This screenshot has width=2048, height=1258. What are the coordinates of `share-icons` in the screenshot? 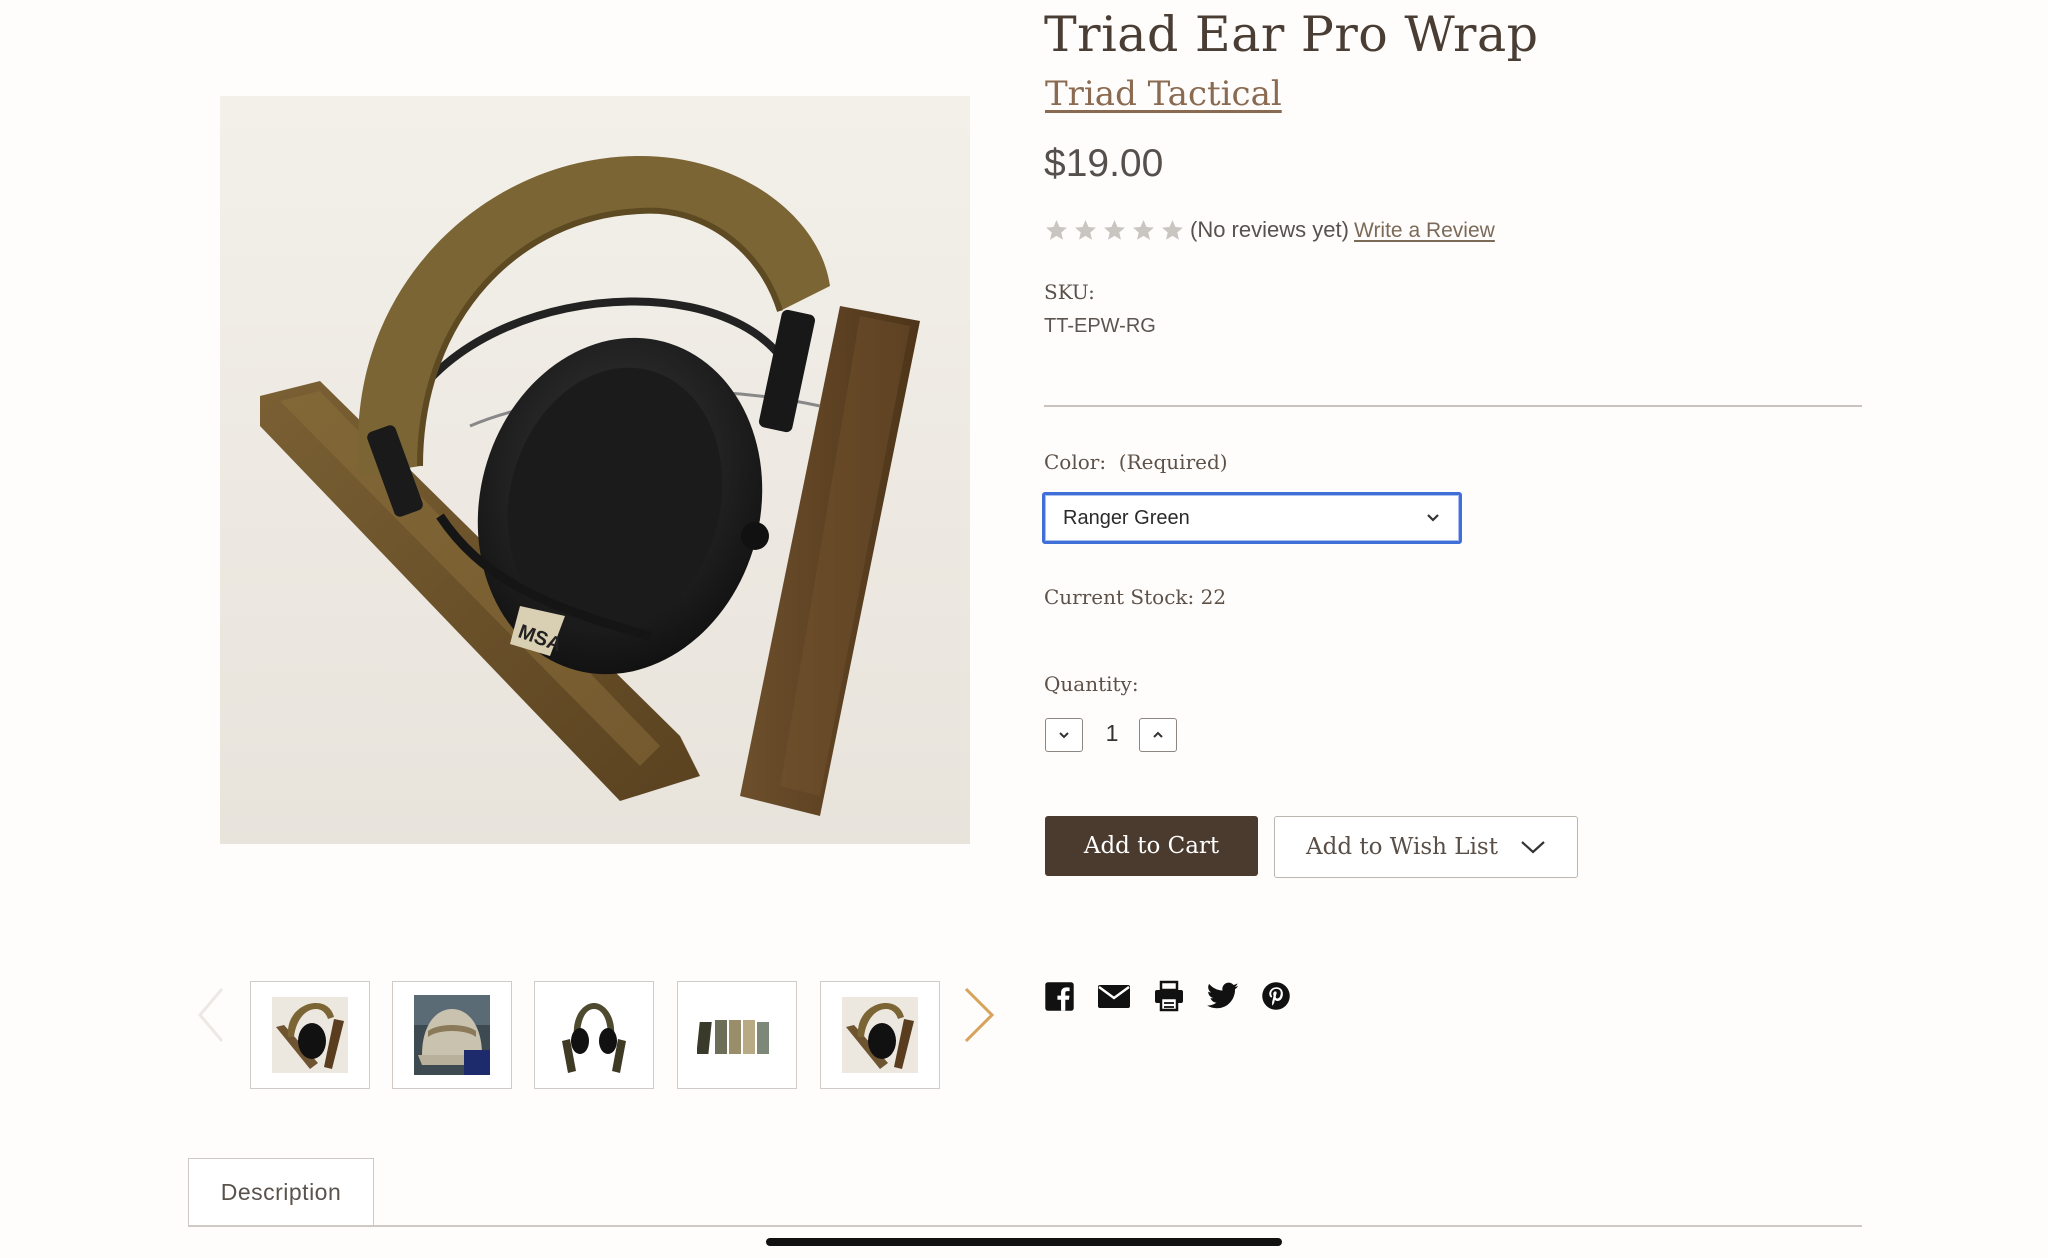 It's located at (1167, 998).